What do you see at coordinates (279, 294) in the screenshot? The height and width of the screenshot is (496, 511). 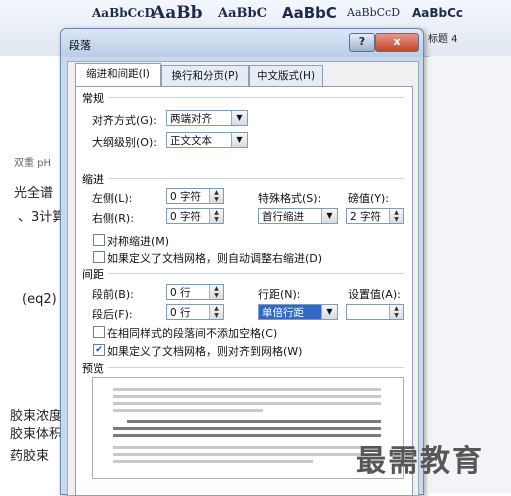 I see `line-spacing-label: 行距(N):` at bounding box center [279, 294].